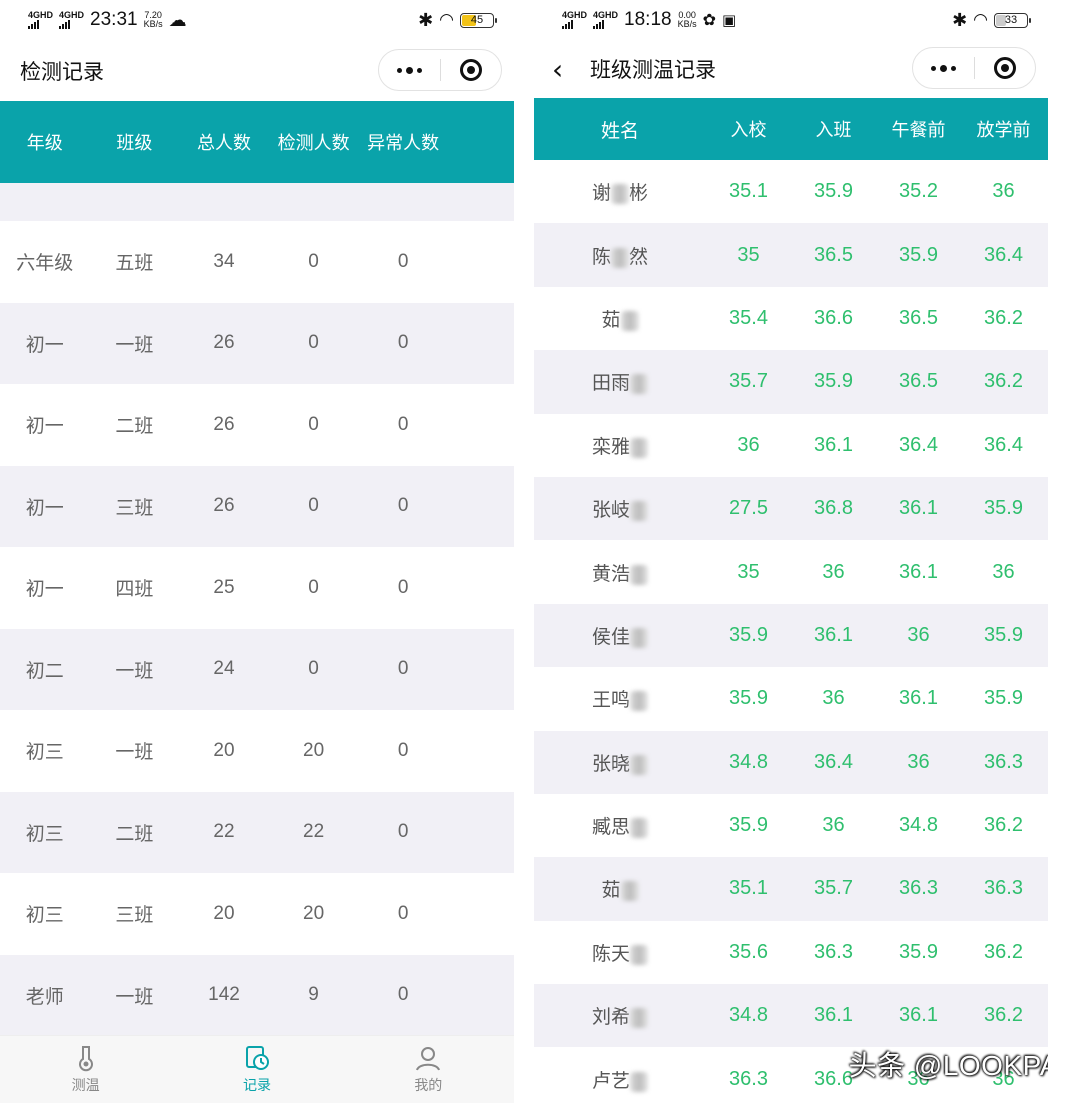 The image size is (1080, 1103). Describe the element at coordinates (428, 1069) in the screenshot. I see `tab-mine: 我的` at that location.